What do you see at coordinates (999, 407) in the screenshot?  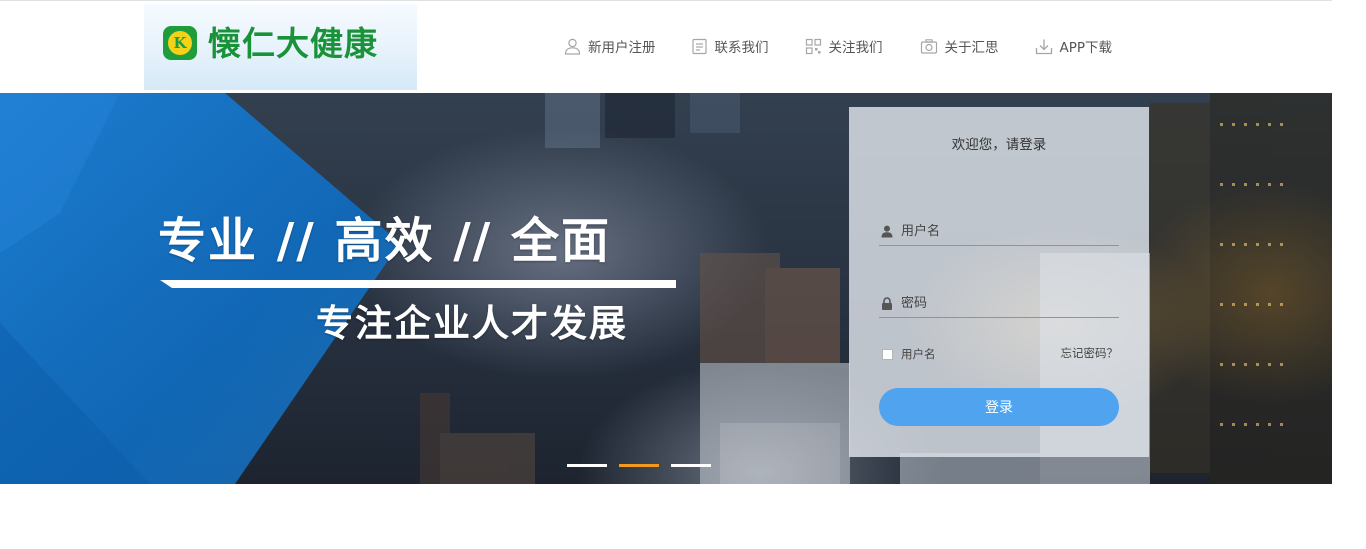 I see `login-button: 登录` at bounding box center [999, 407].